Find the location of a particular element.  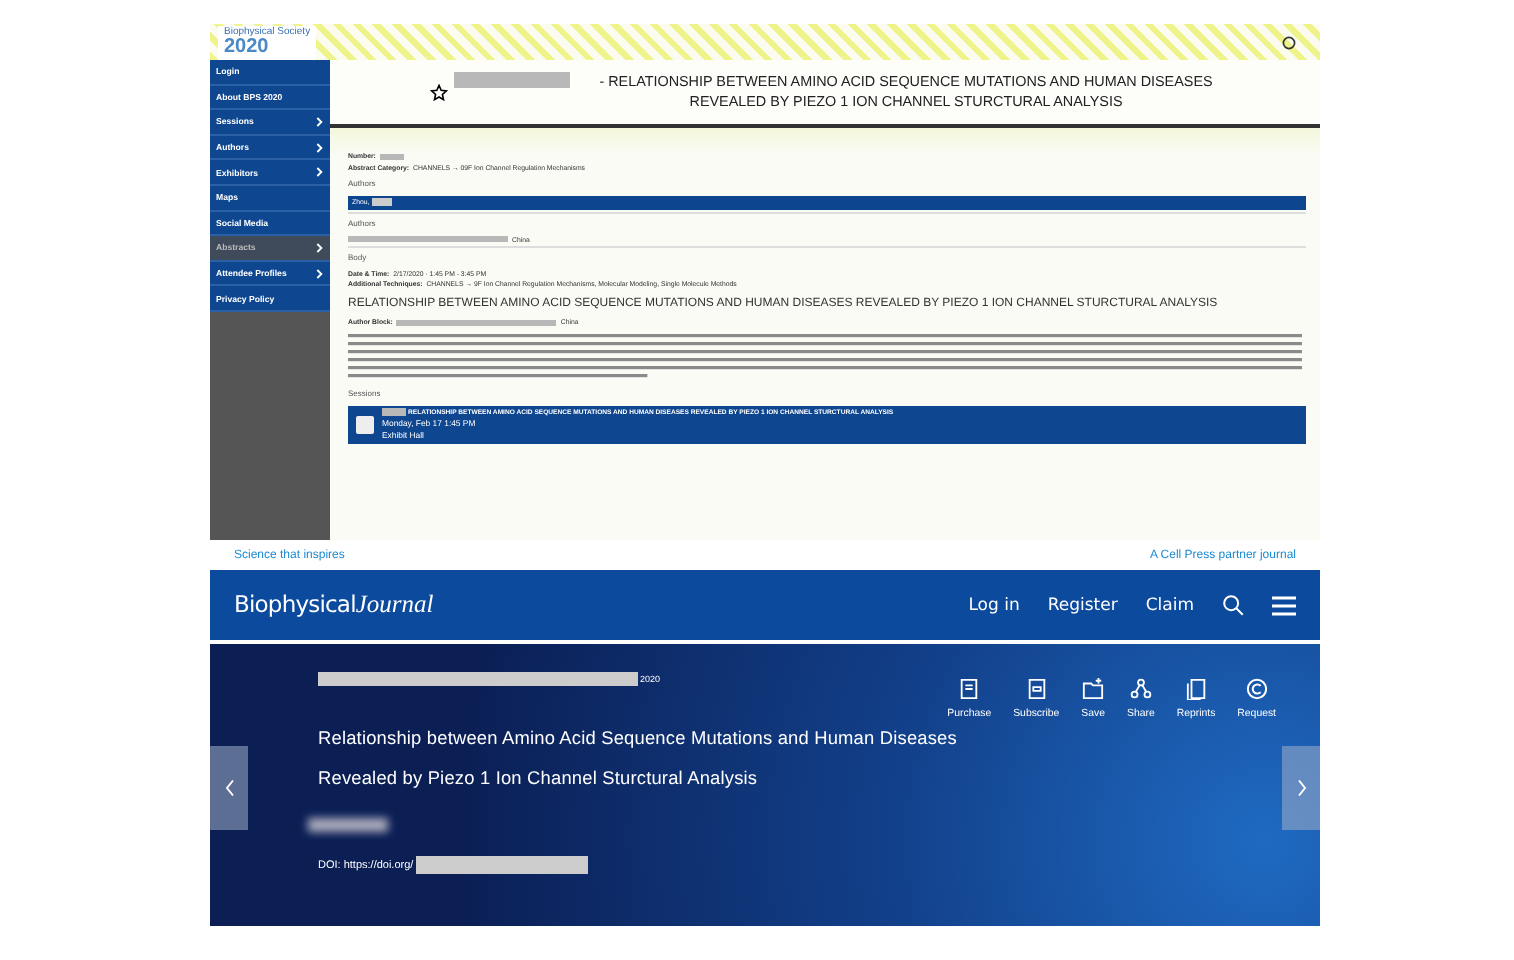

menu-icon is located at coordinates (1284, 605).